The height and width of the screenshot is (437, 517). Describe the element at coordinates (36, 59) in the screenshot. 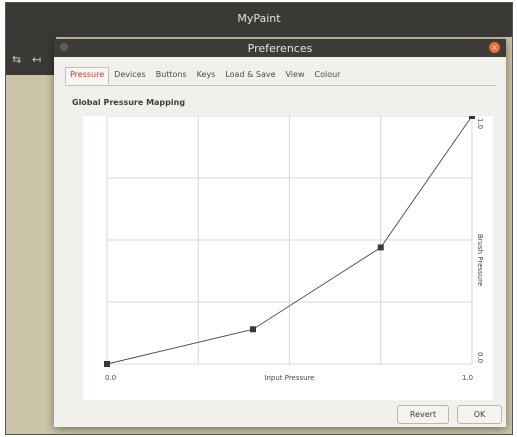

I see `tool-icon: ↤` at that location.